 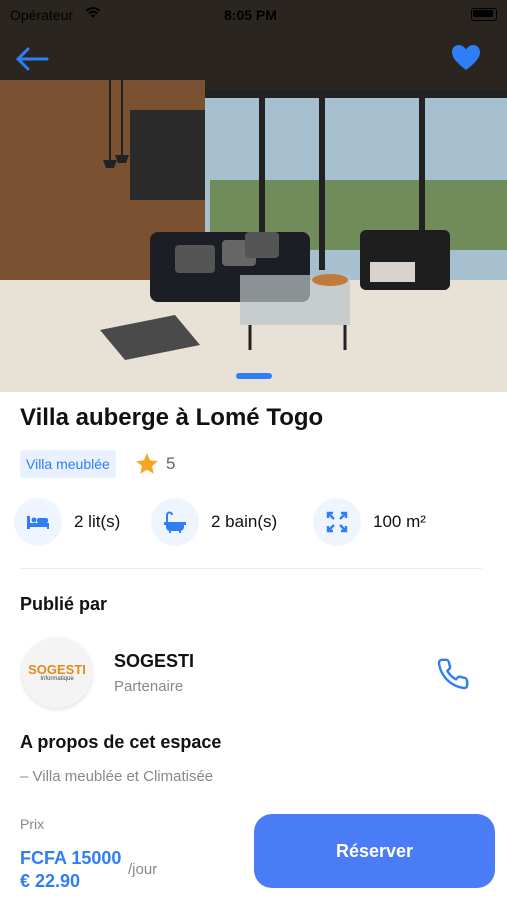 I want to click on publisher-role: Partenaire, so click(x=149, y=686).